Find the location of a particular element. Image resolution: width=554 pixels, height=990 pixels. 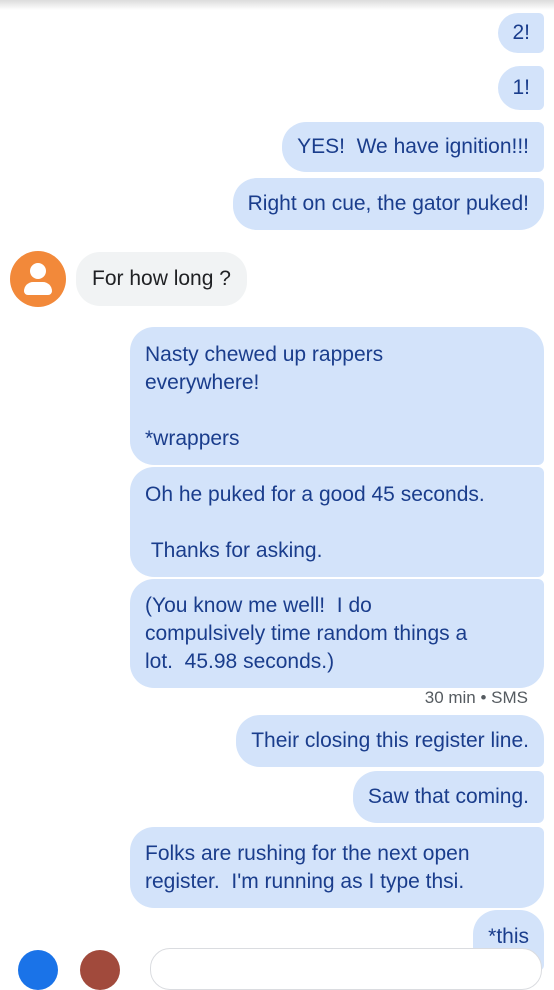

outgoing-message: Their closing this register line. is located at coordinates (390, 741).